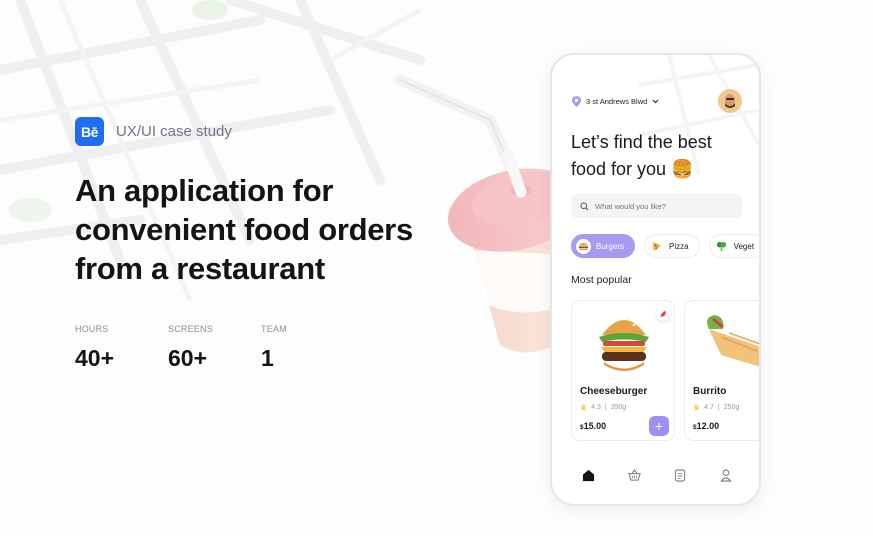 This screenshot has height=536, width=873. What do you see at coordinates (641, 156) in the screenshot?
I see `app-greeting-title: Let’s find the best food for you 🍔` at bounding box center [641, 156].